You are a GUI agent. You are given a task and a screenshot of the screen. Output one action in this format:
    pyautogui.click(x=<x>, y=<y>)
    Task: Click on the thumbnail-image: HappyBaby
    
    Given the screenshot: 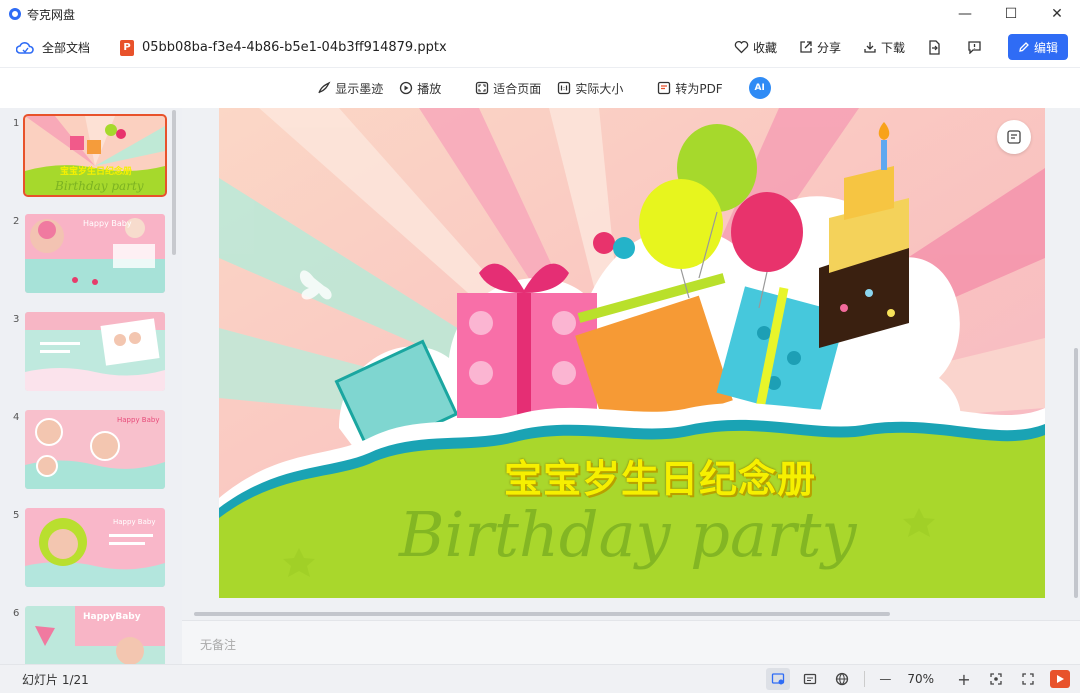 What is the action you would take?
    pyautogui.click(x=95, y=635)
    